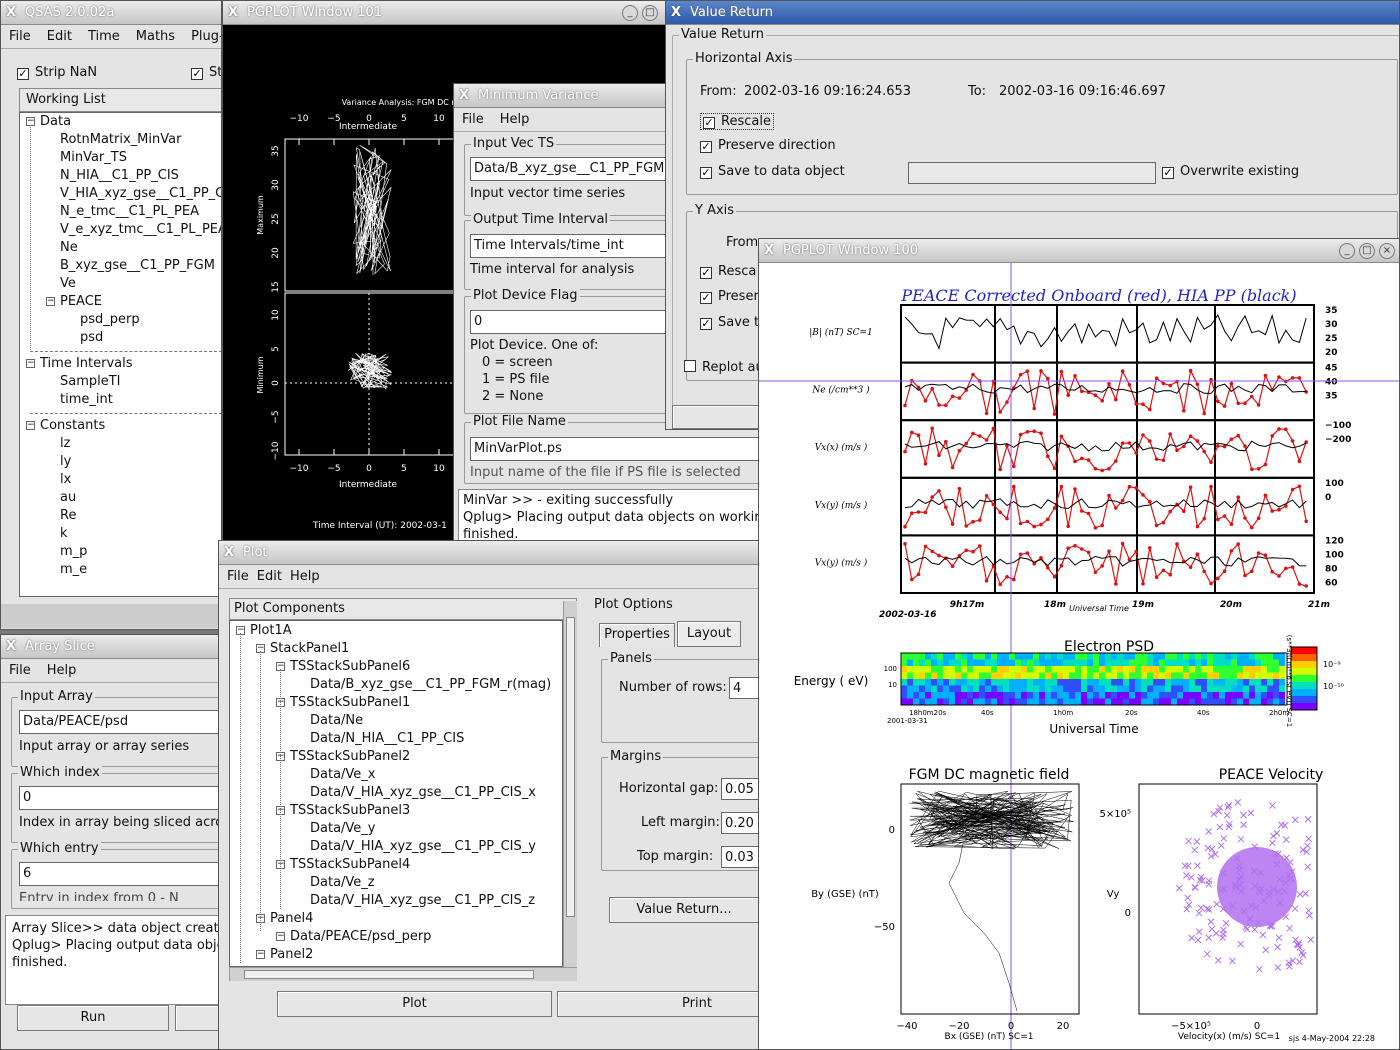 The height and width of the screenshot is (1050, 1400). I want to click on tree-item: Re, so click(68, 516).